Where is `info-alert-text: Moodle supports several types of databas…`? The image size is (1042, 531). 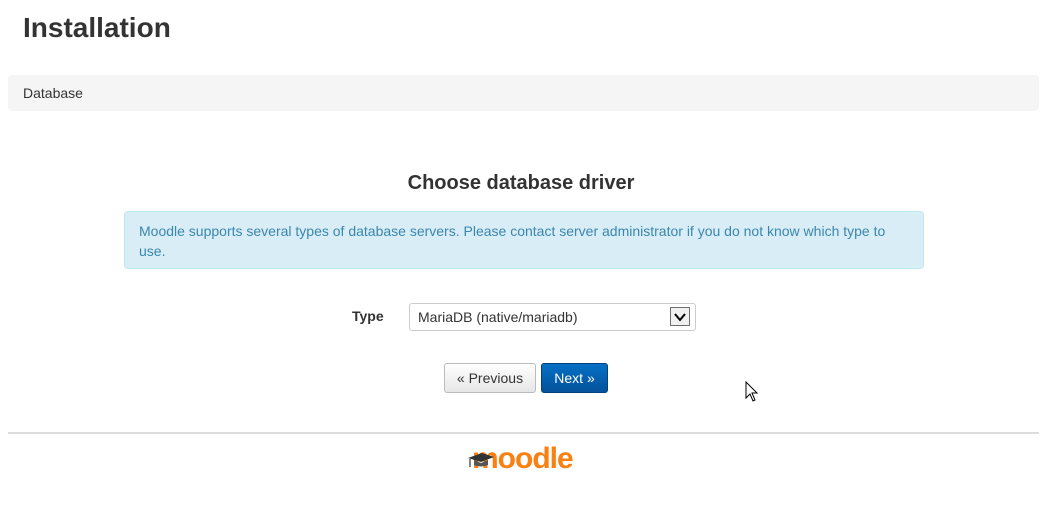
info-alert-text: Moodle supports several types of databas… is located at coordinates (512, 241).